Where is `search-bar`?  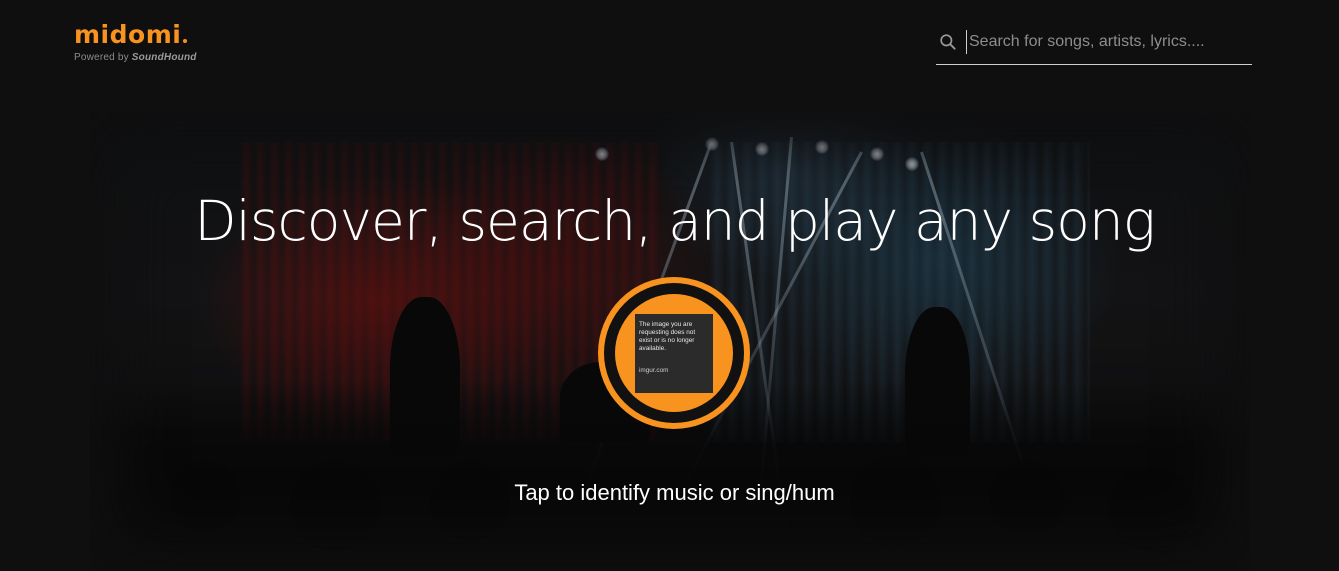
search-bar is located at coordinates (1094, 46).